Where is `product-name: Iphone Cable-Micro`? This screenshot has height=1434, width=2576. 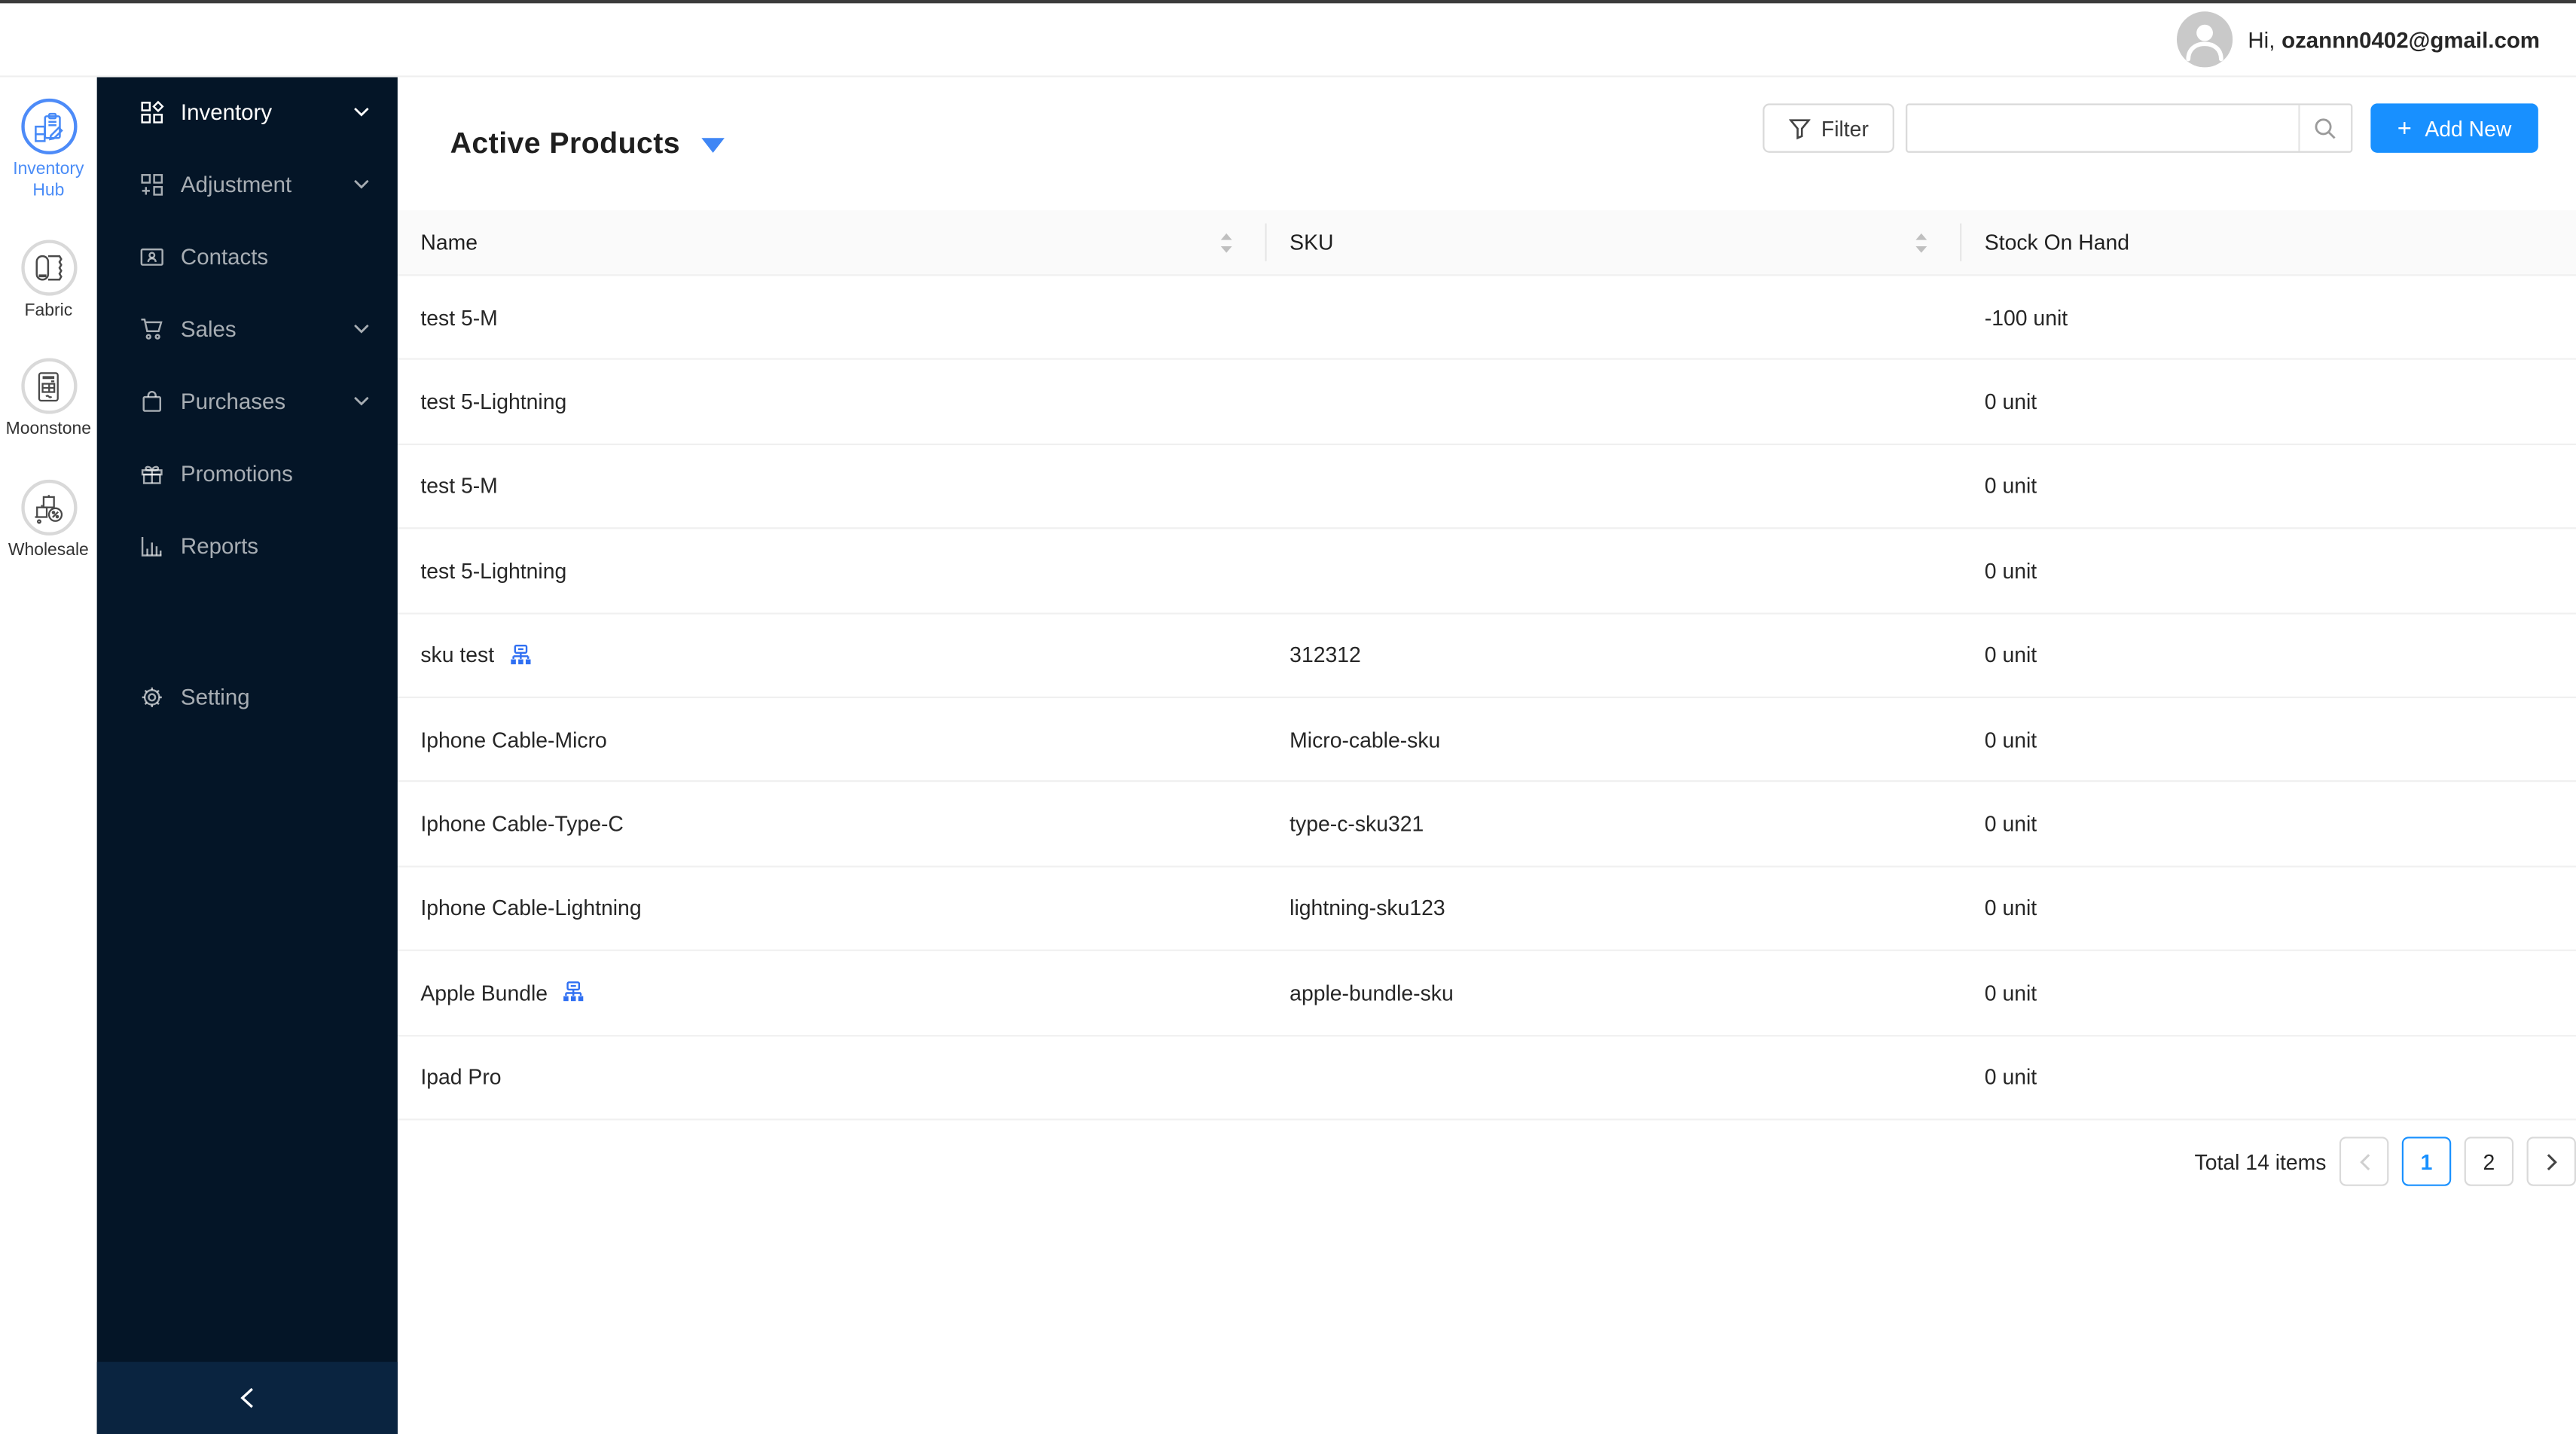
product-name: Iphone Cable-Micro is located at coordinates (513, 739).